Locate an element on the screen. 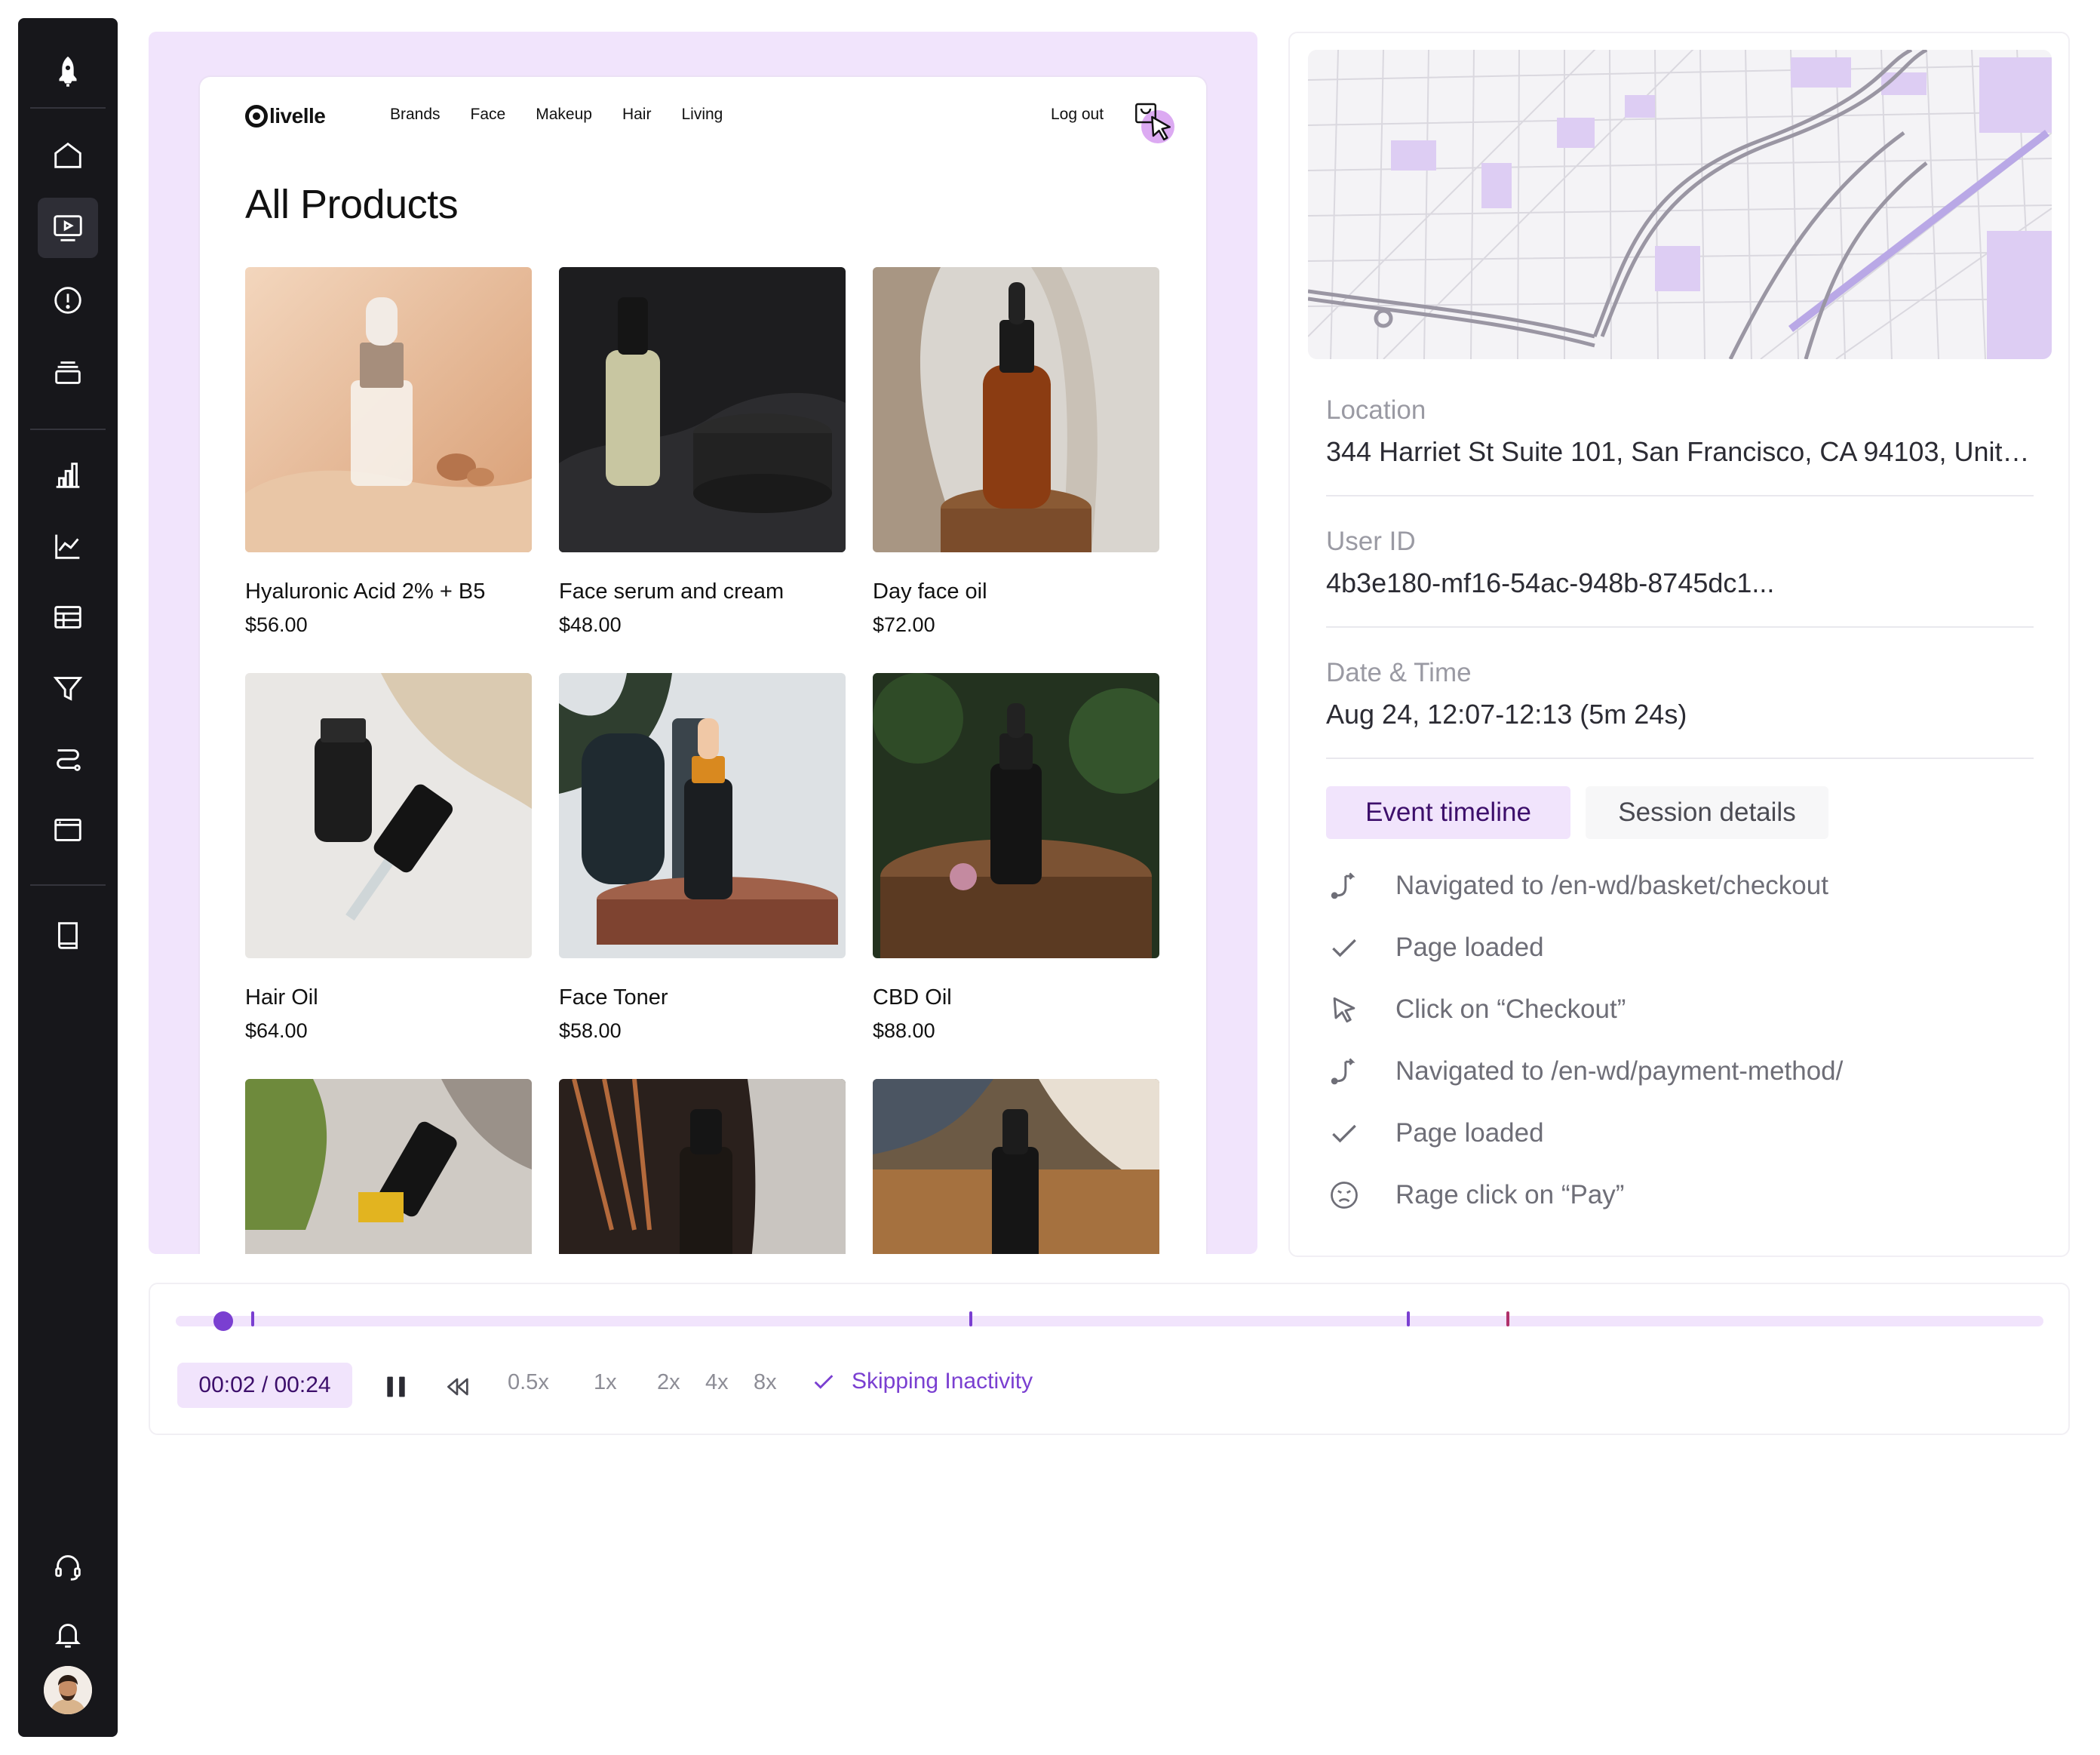 The image size is (2100, 1755). speed-1x: 1x is located at coordinates (605, 1382).